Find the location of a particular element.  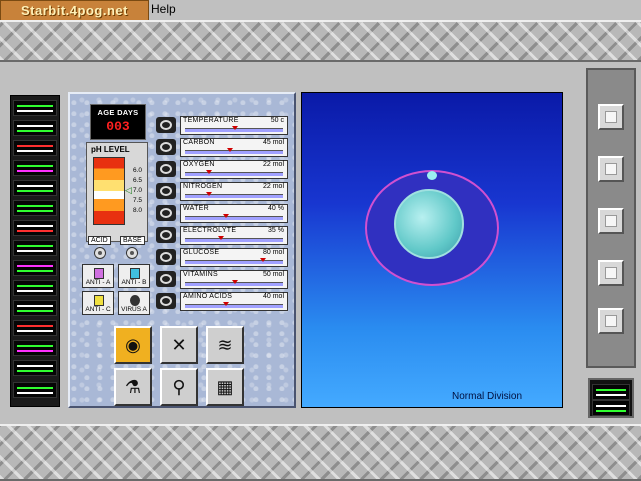

anti-c-button: ANTI - C is located at coordinates (98, 303).